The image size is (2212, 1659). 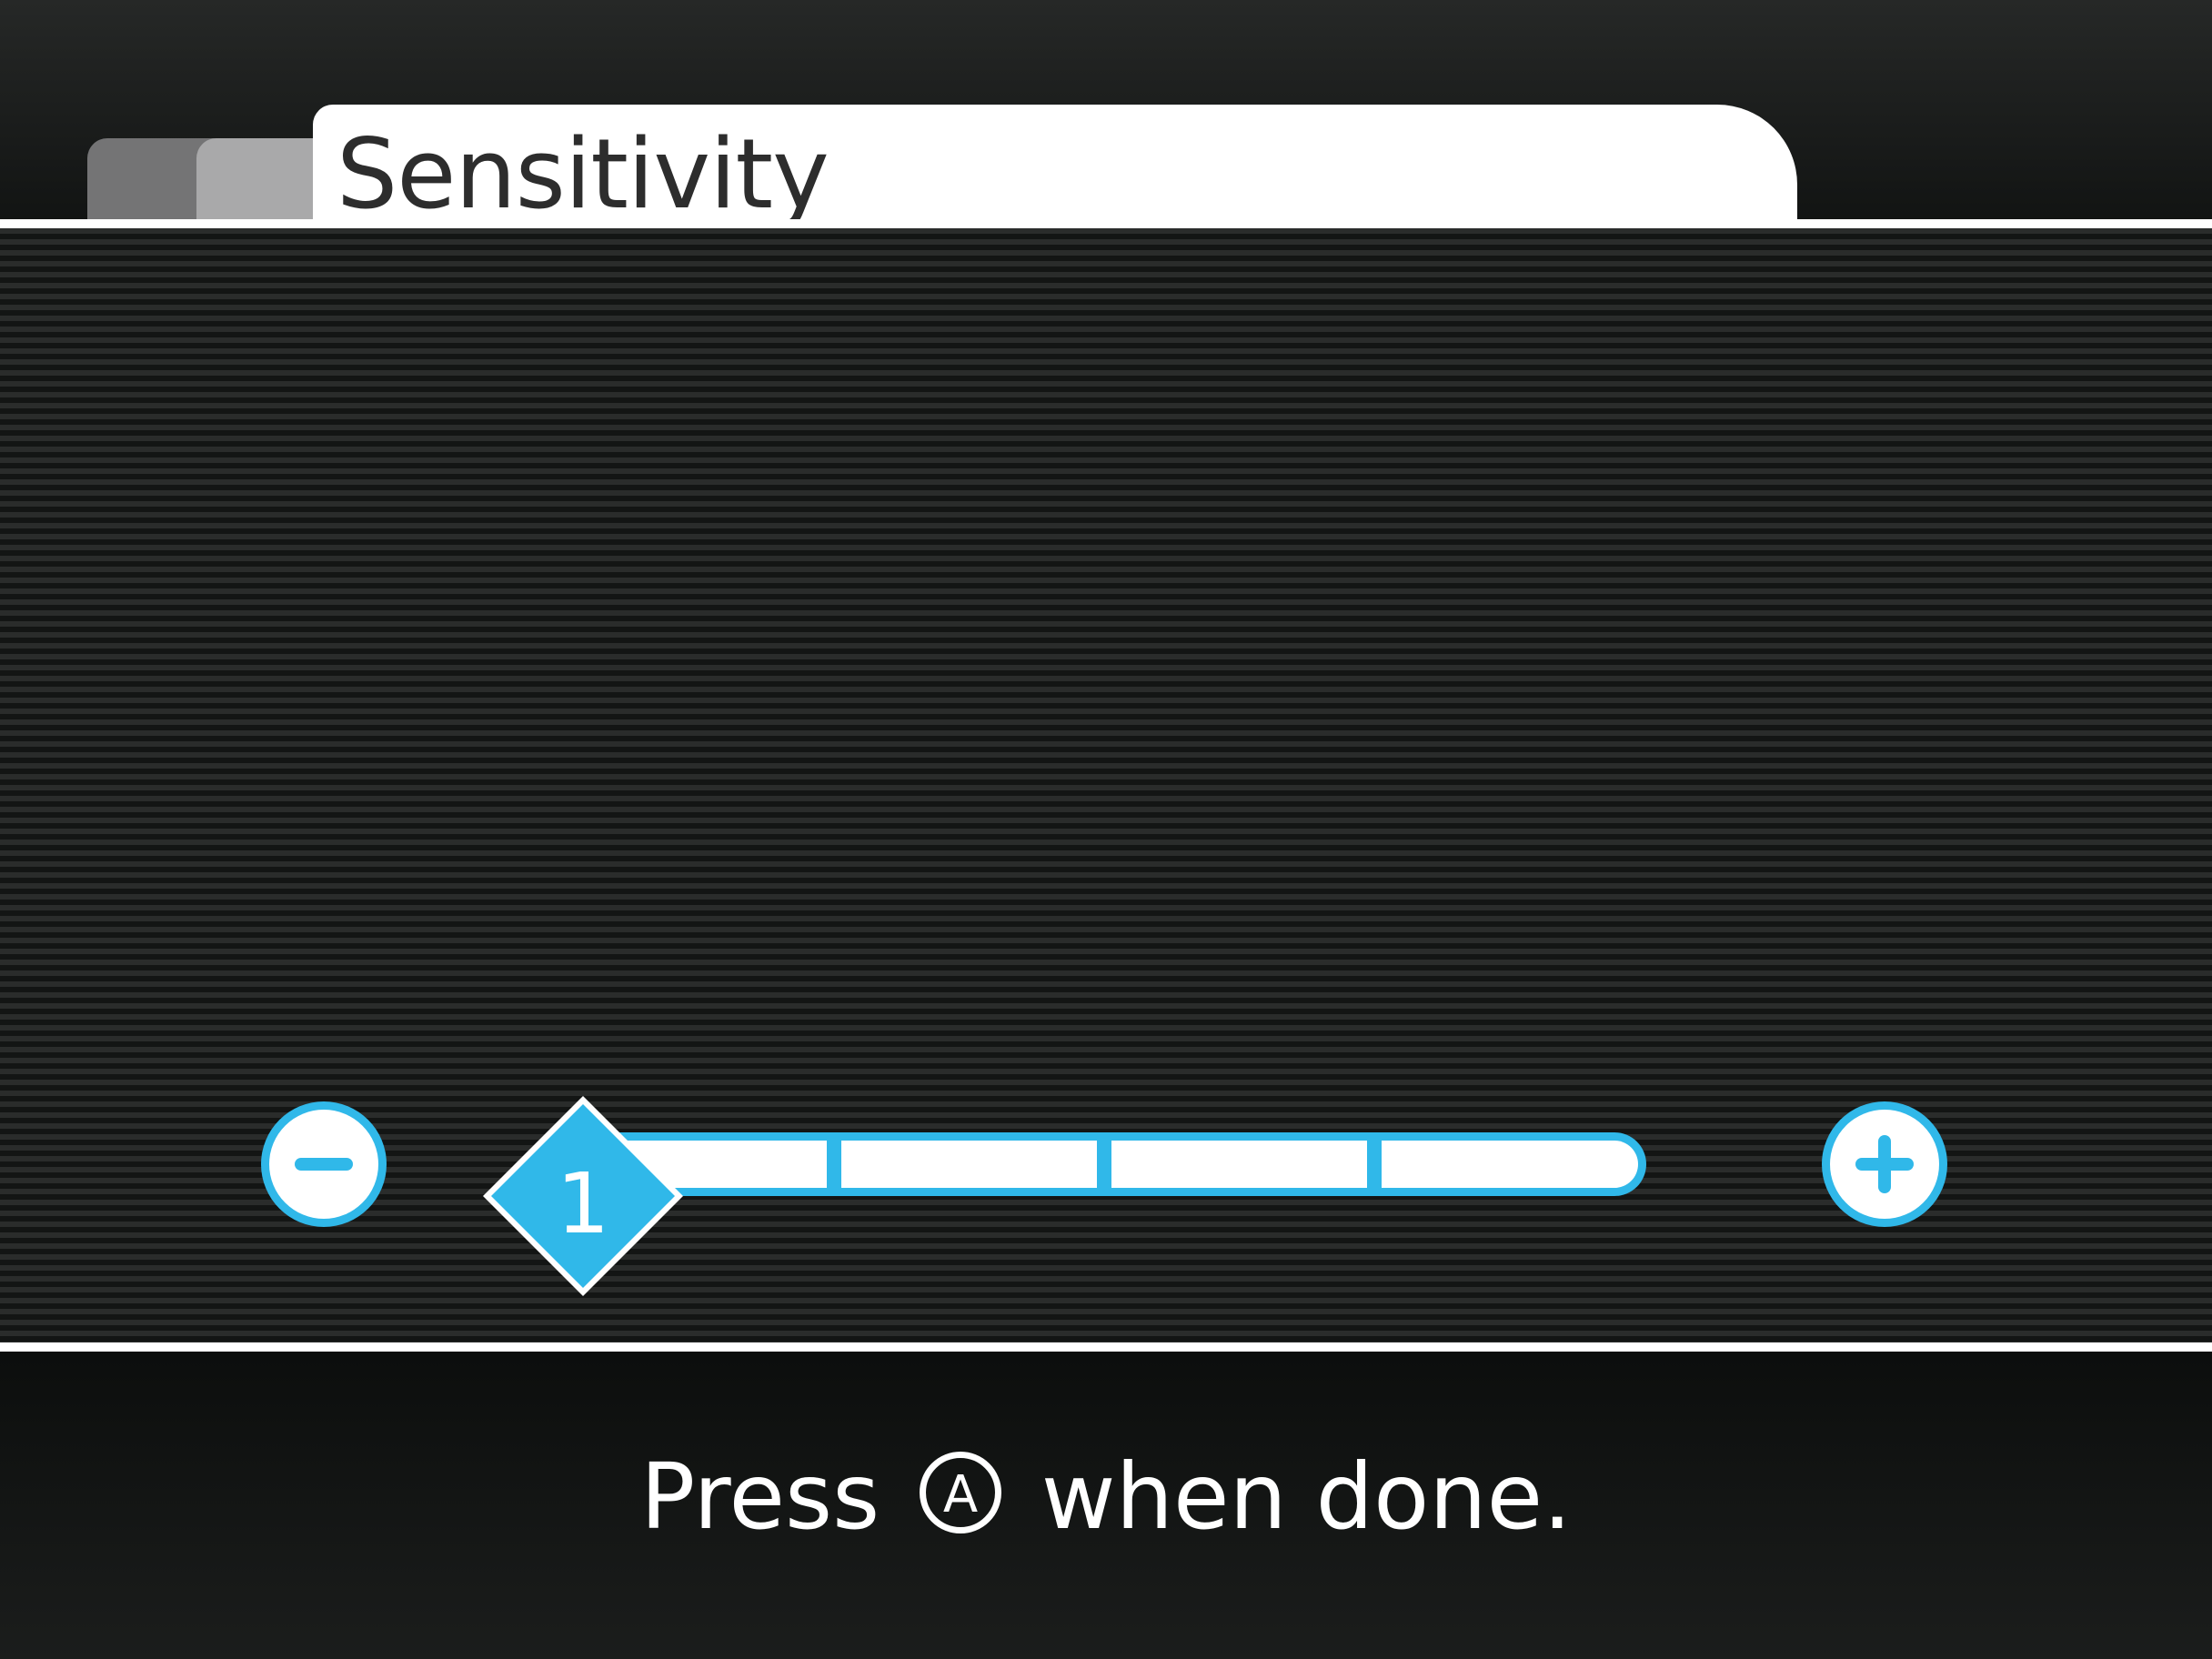 I want to click on footer-done-text: when done., so click(x=1306, y=1496).